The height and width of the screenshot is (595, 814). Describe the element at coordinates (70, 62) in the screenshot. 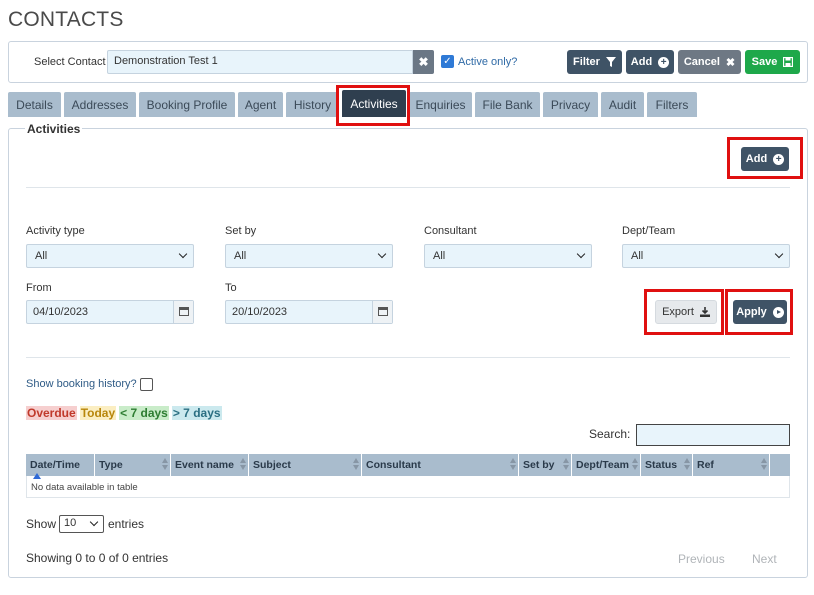

I see `select-contact-label: Select Contact` at that location.